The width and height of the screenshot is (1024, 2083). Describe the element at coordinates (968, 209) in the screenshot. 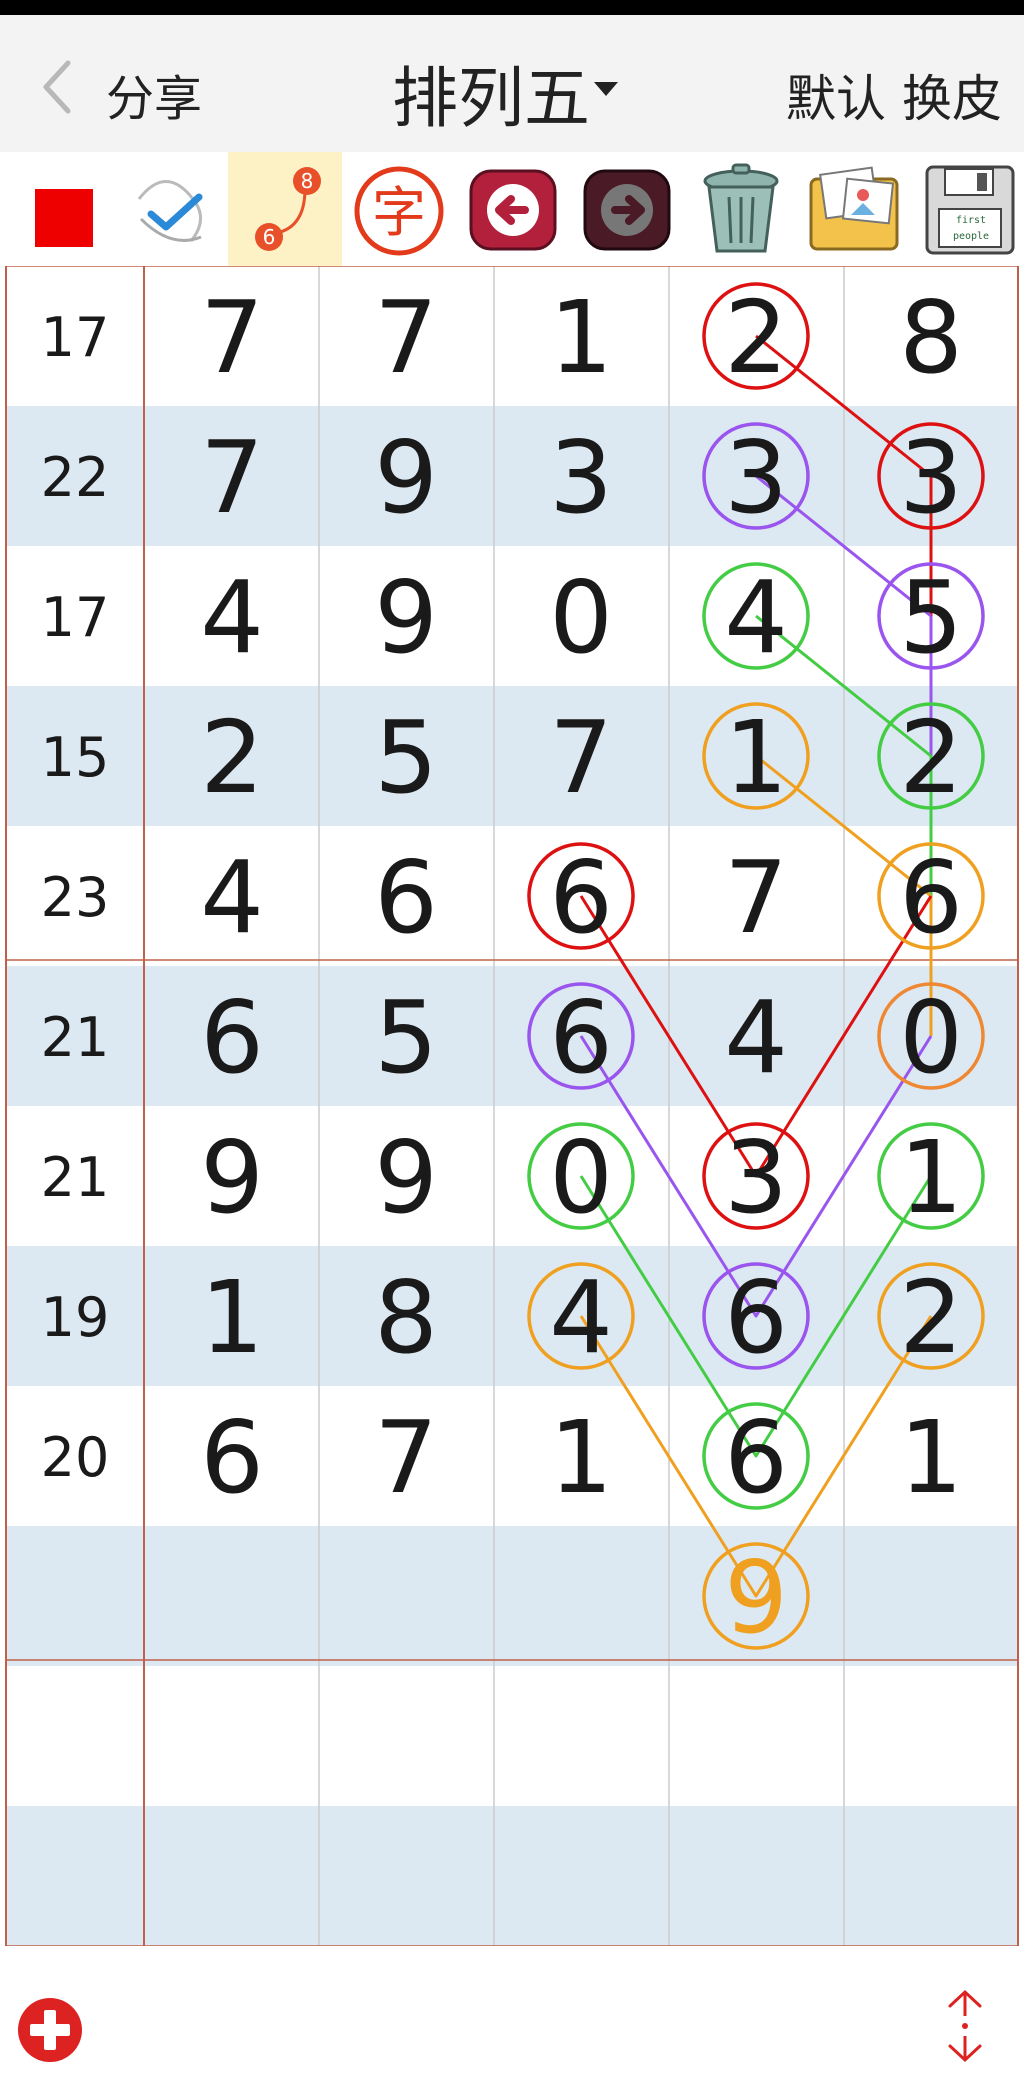

I see `save-button: first people` at that location.